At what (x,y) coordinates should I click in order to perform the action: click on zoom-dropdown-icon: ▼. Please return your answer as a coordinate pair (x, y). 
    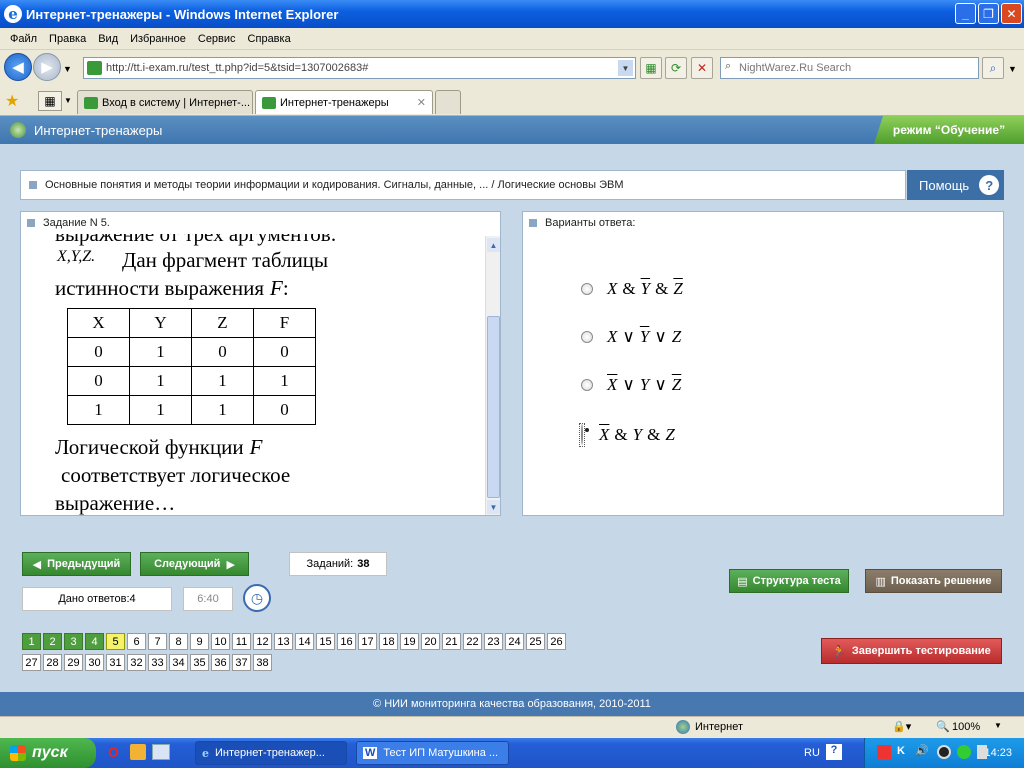
    Looking at the image, I should click on (998, 725).